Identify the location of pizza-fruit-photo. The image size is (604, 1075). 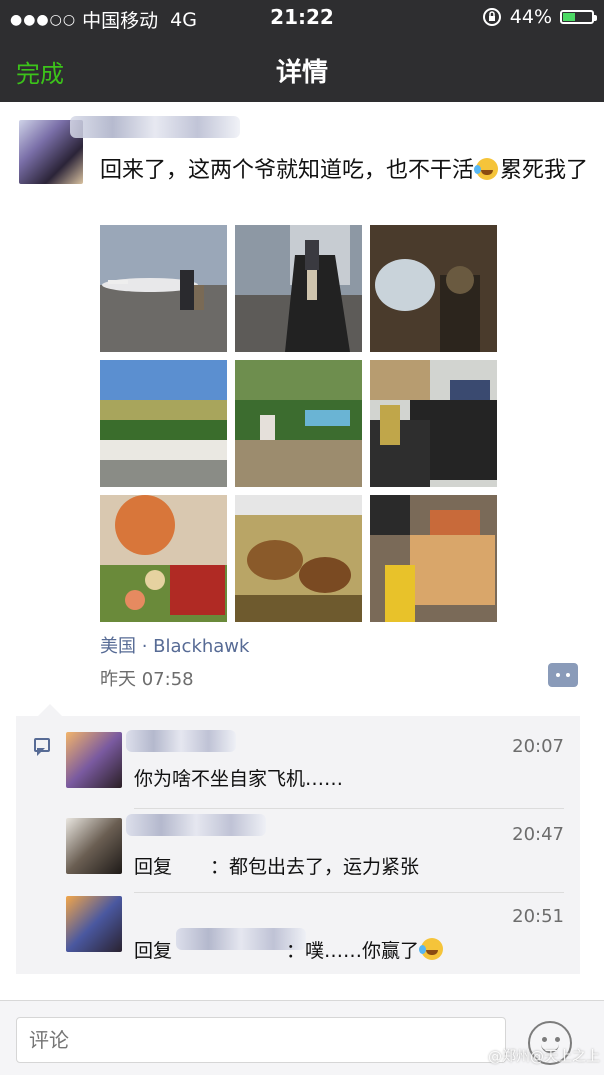
(163, 558).